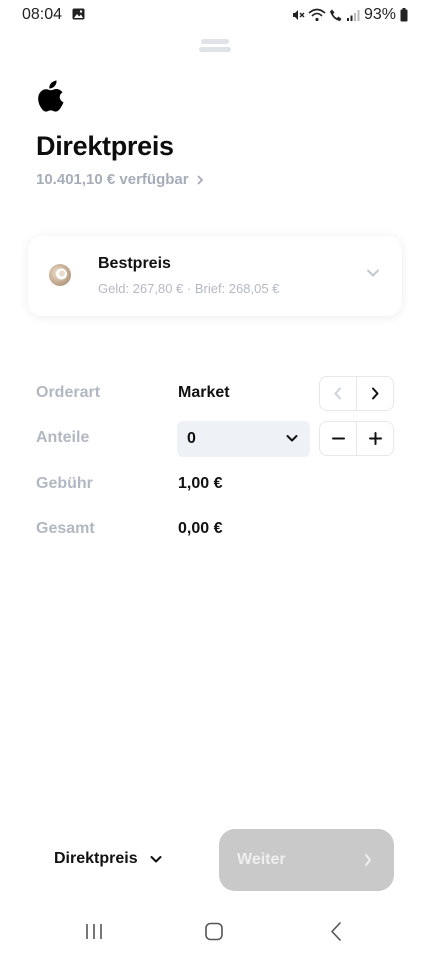 Image resolution: width=430 pixels, height=959 pixels. I want to click on call-icon, so click(335, 15).